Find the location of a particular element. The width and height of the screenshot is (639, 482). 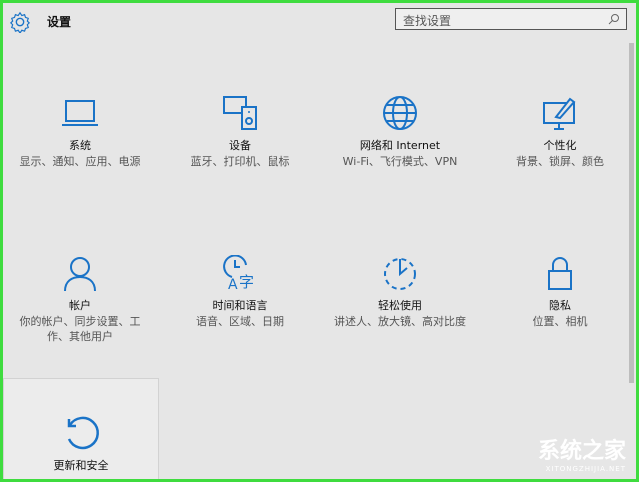

tile-title: 设备 is located at coordinates (240, 145).